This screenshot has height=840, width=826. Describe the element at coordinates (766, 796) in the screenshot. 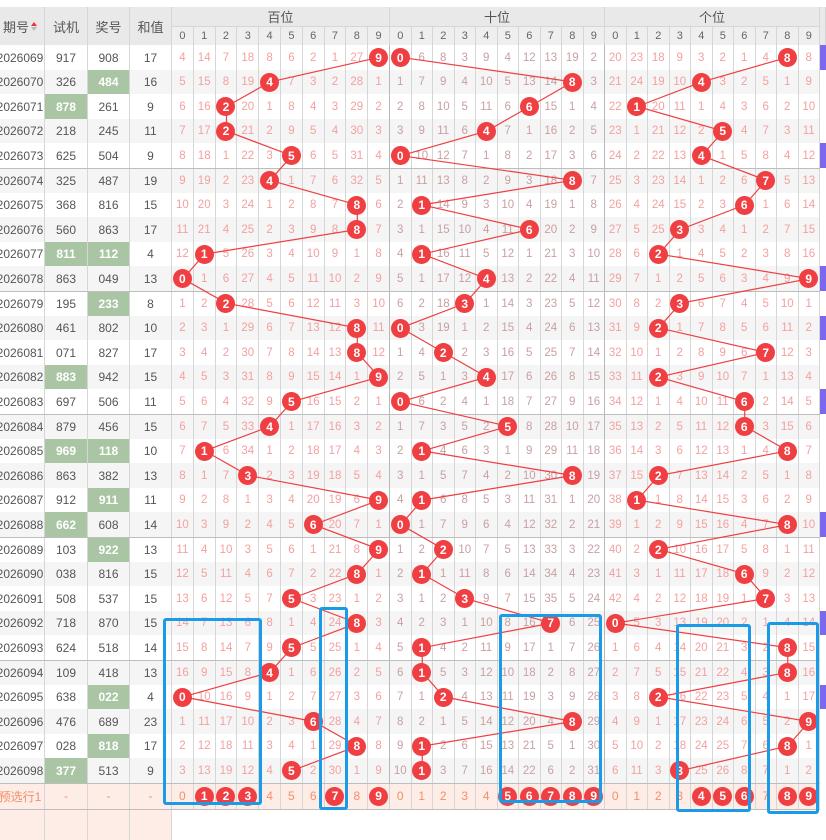

I see `preselect-digit: 7` at that location.